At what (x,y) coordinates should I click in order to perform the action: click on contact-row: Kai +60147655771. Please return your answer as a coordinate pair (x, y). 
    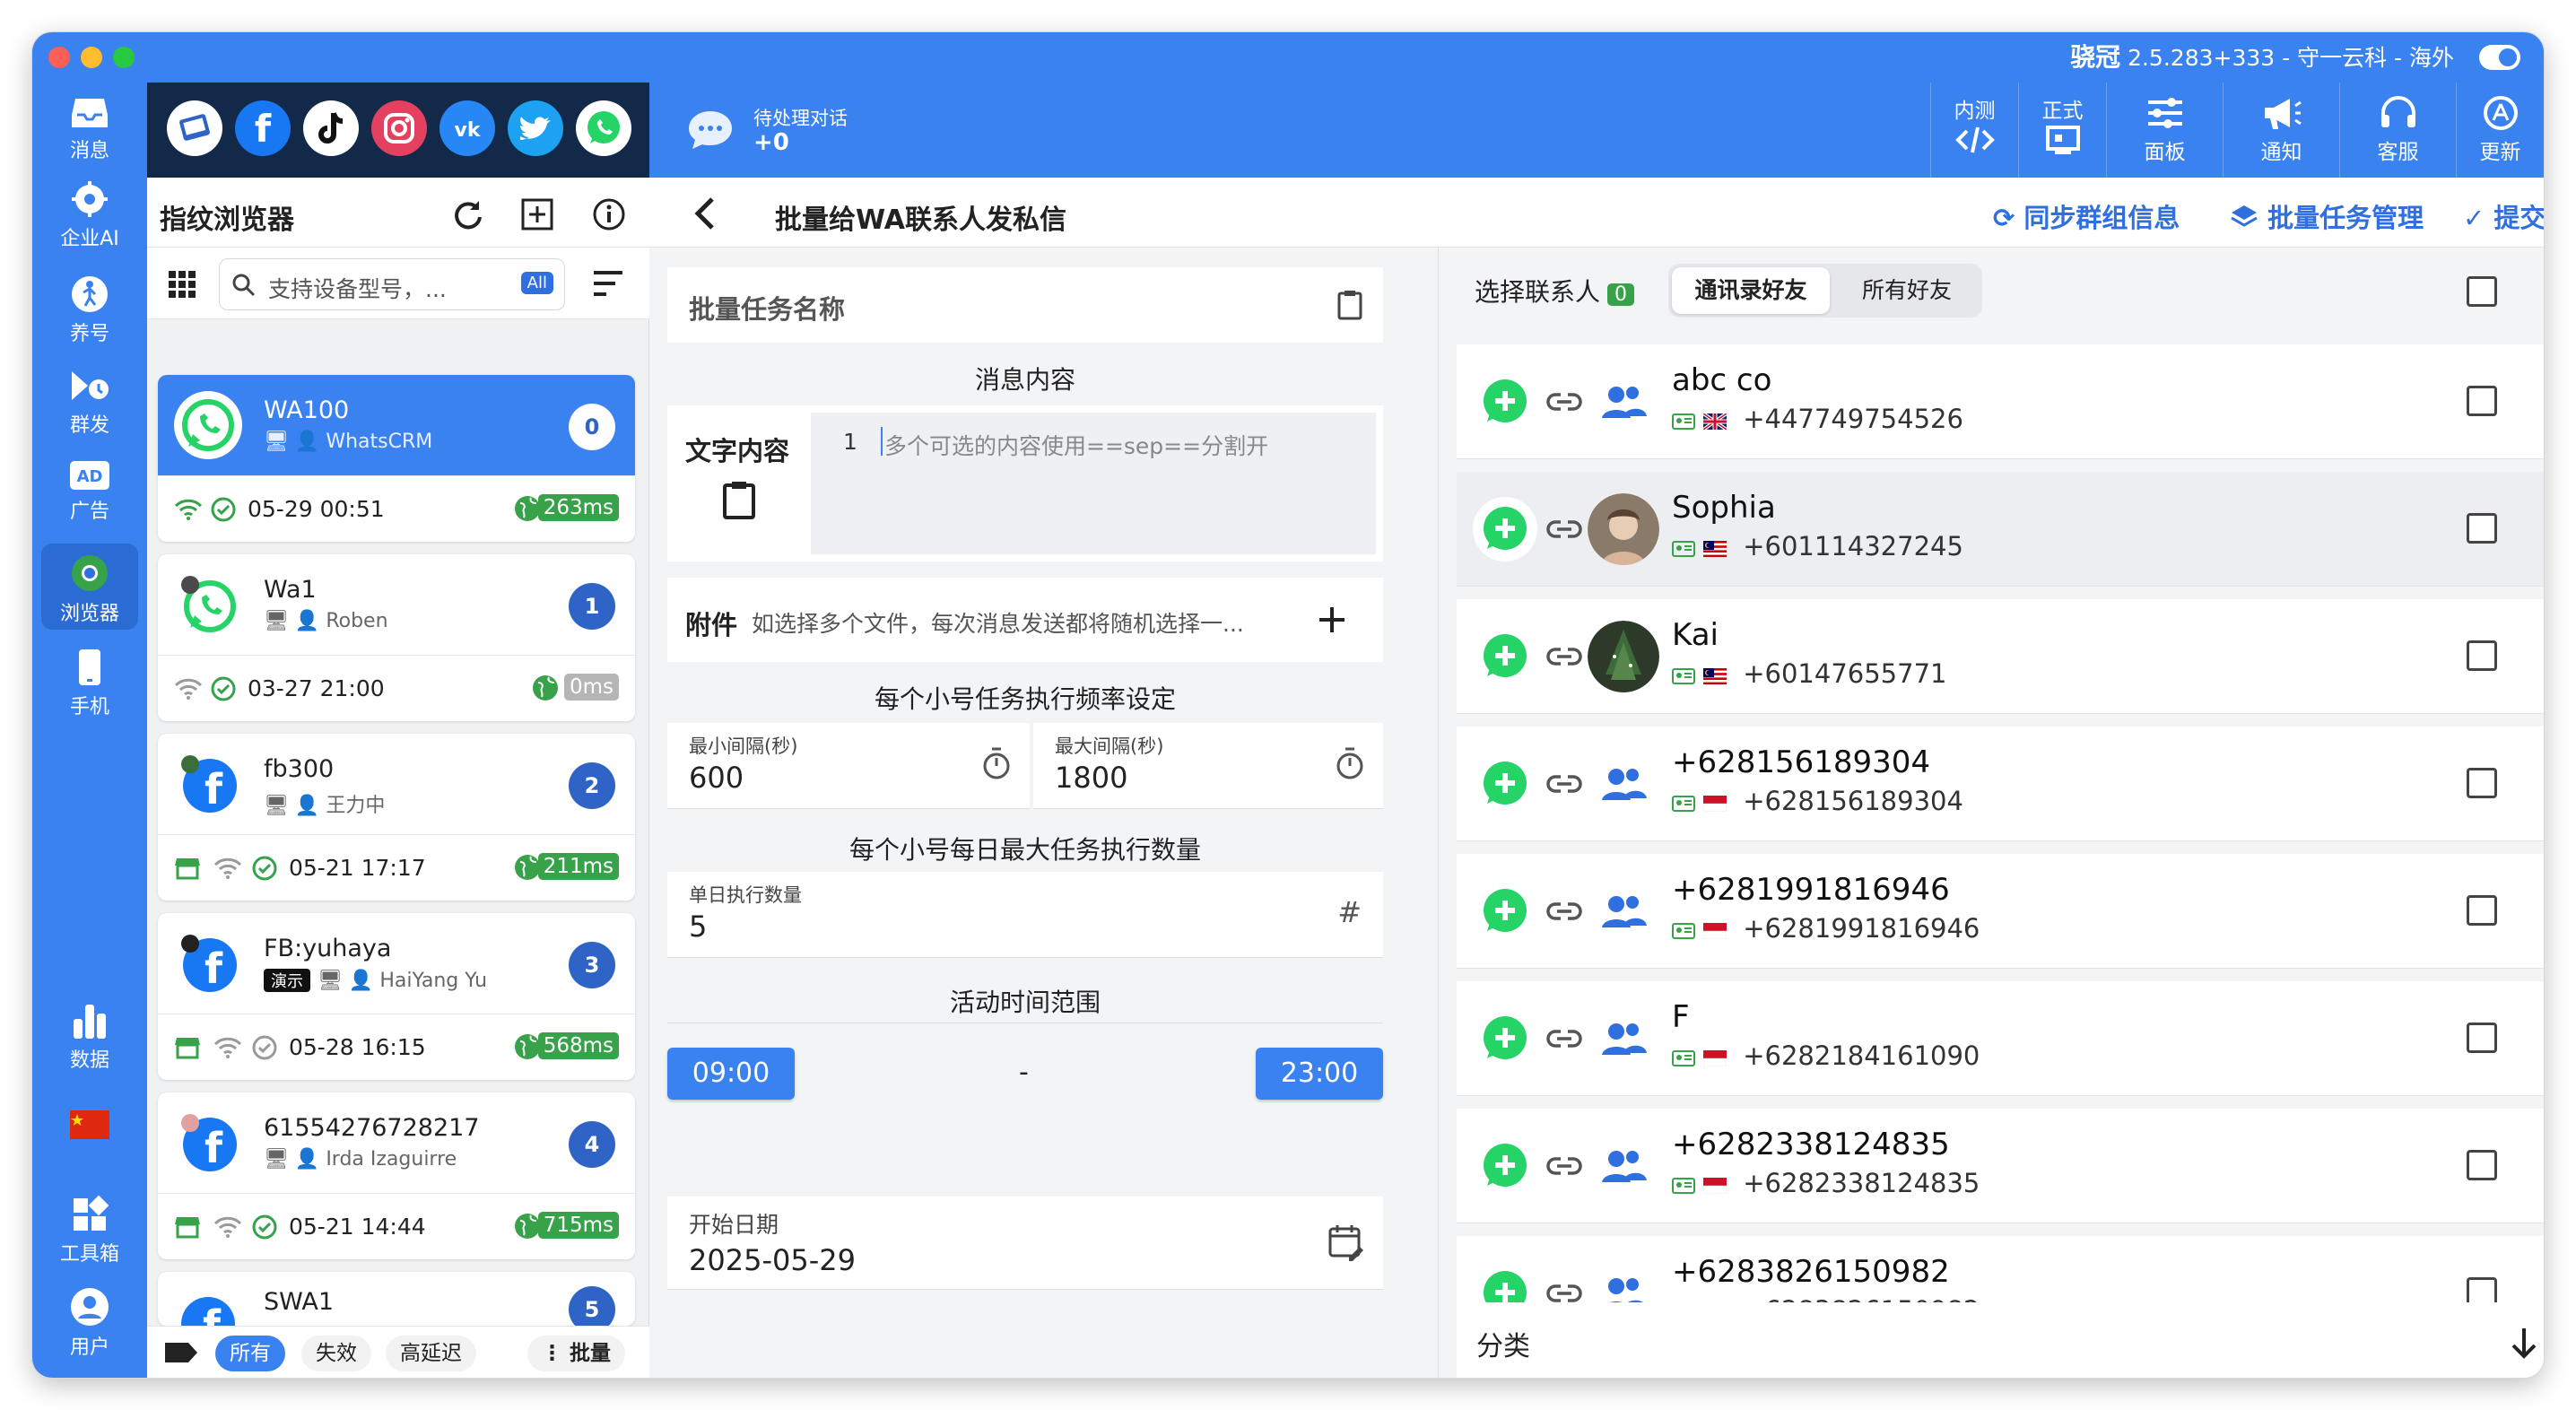
    Looking at the image, I should click on (2000, 656).